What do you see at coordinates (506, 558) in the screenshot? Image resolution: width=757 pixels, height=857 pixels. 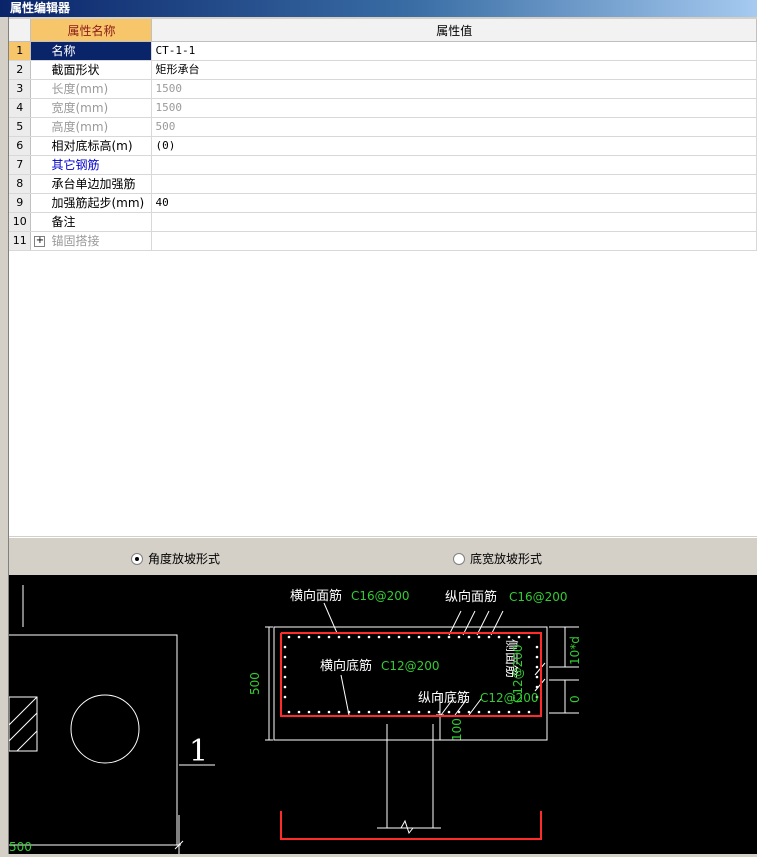 I see `width-slope-label: 底宽放坡形式` at bounding box center [506, 558].